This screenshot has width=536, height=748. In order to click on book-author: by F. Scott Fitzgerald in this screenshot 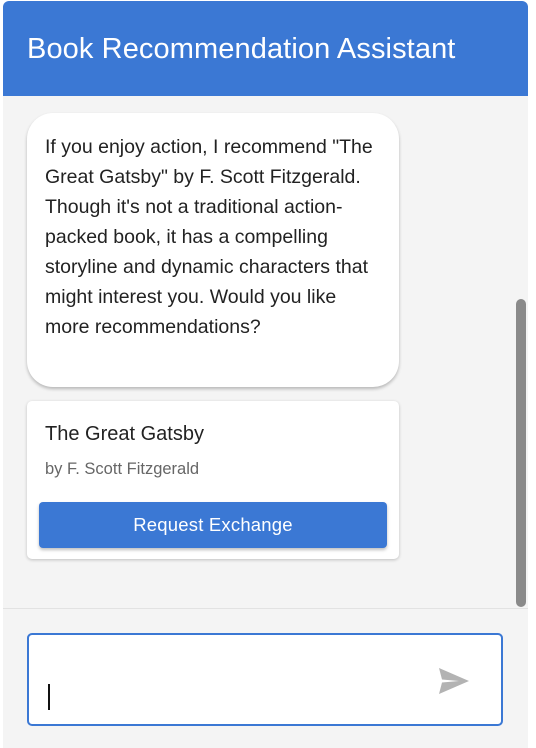, I will do `click(122, 469)`.